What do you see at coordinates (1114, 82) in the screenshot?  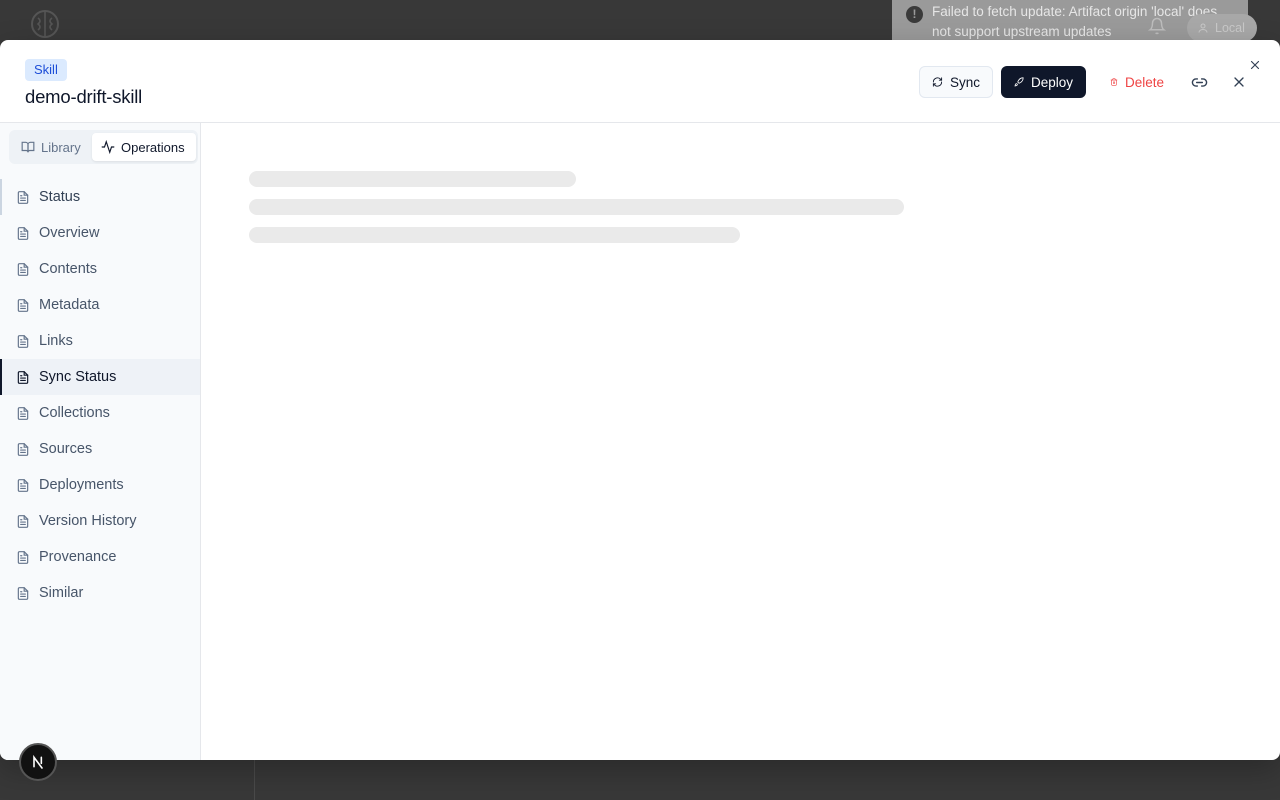 I see `trash-icon` at bounding box center [1114, 82].